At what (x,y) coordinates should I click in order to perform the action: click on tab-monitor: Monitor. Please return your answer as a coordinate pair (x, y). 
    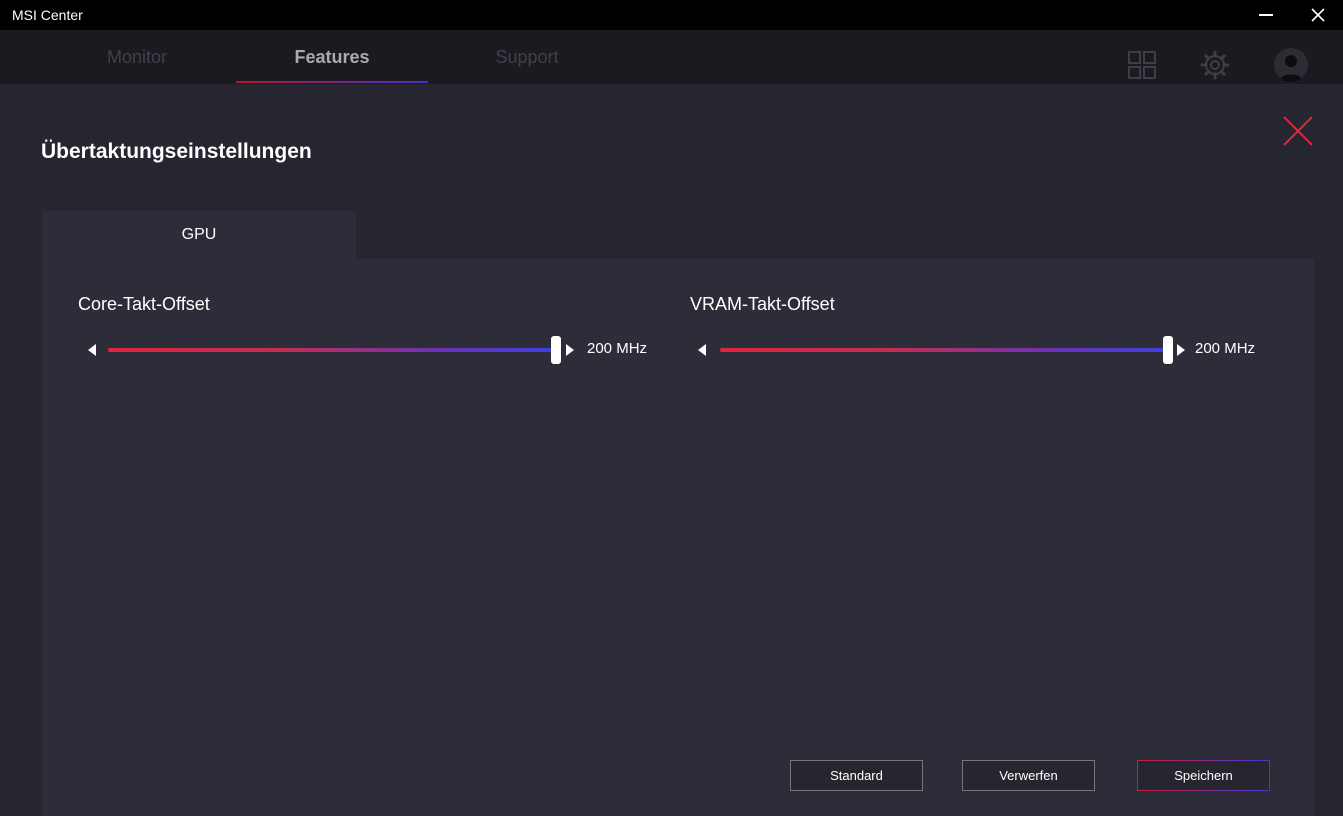
    Looking at the image, I should click on (137, 57).